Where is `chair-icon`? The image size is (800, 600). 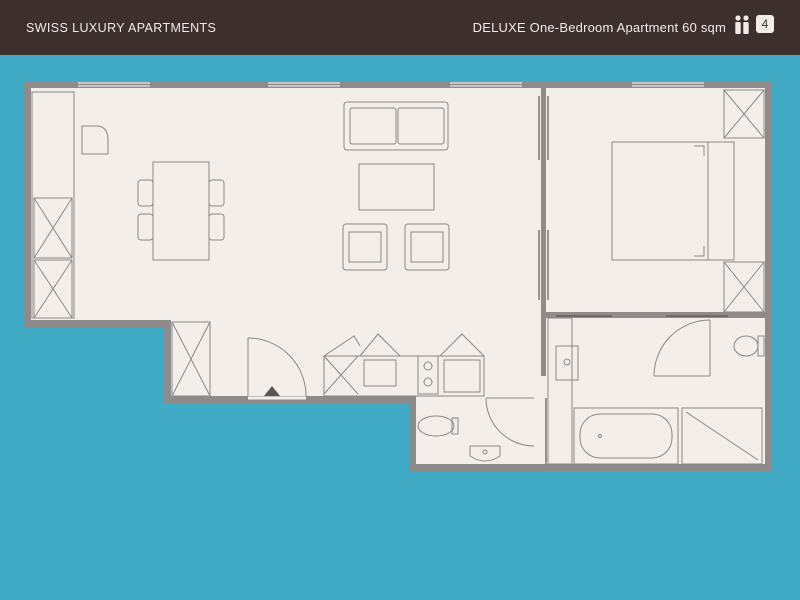
chair-icon is located at coordinates (95, 140).